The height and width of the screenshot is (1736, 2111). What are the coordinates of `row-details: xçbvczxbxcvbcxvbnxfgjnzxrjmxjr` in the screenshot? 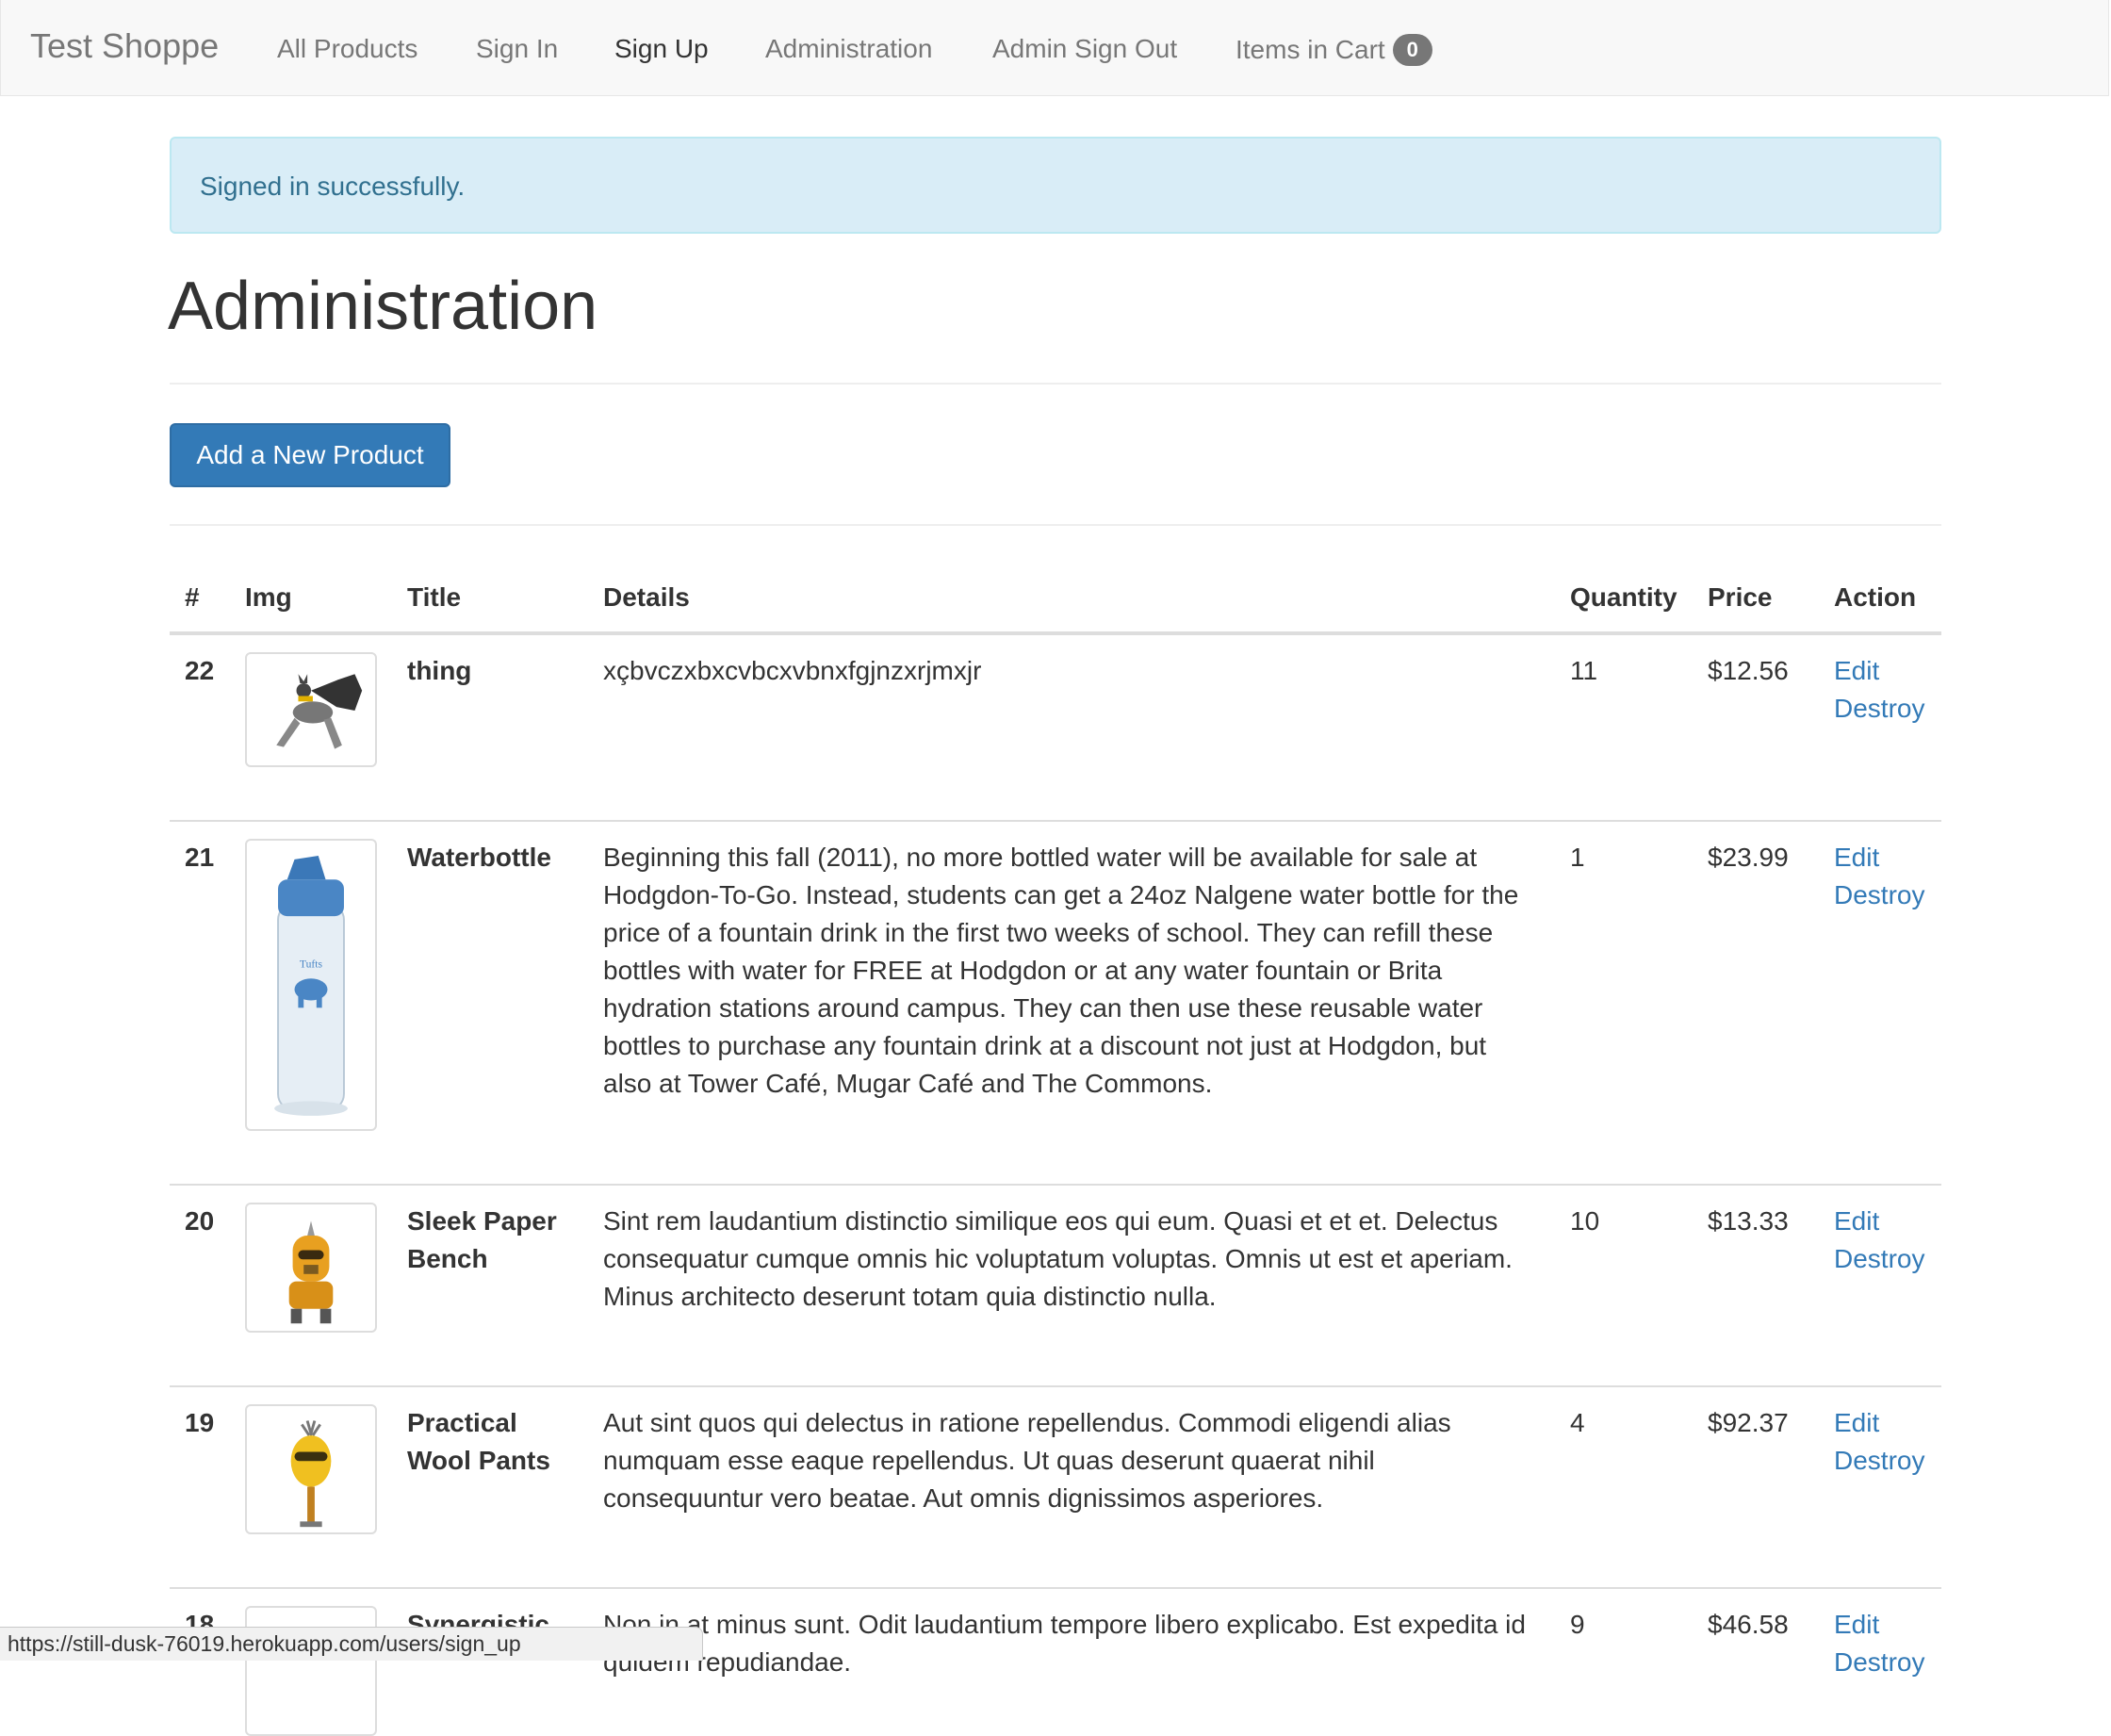 It's located at (792, 670).